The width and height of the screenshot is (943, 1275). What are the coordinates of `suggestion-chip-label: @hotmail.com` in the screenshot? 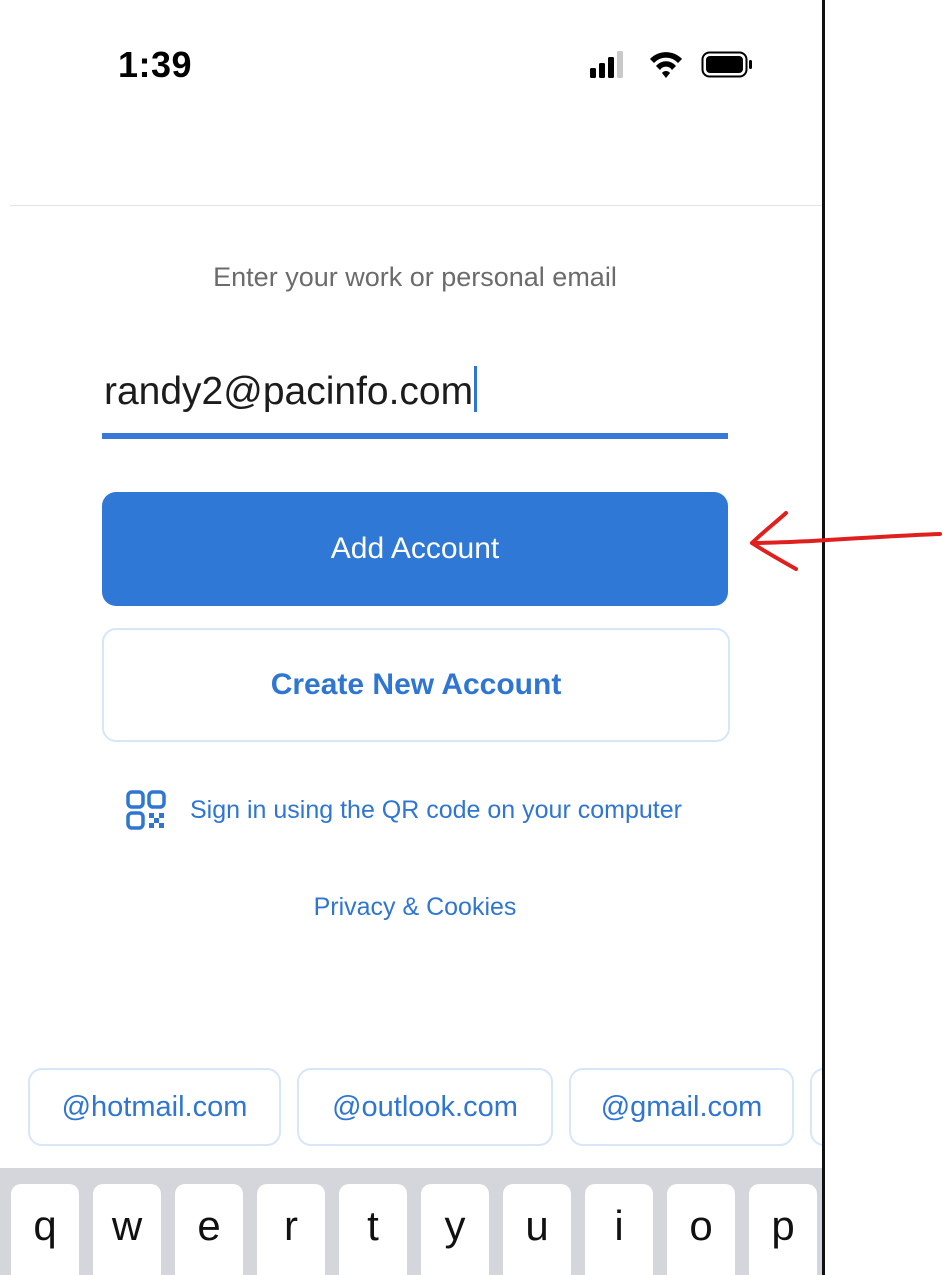 It's located at (154, 1106).